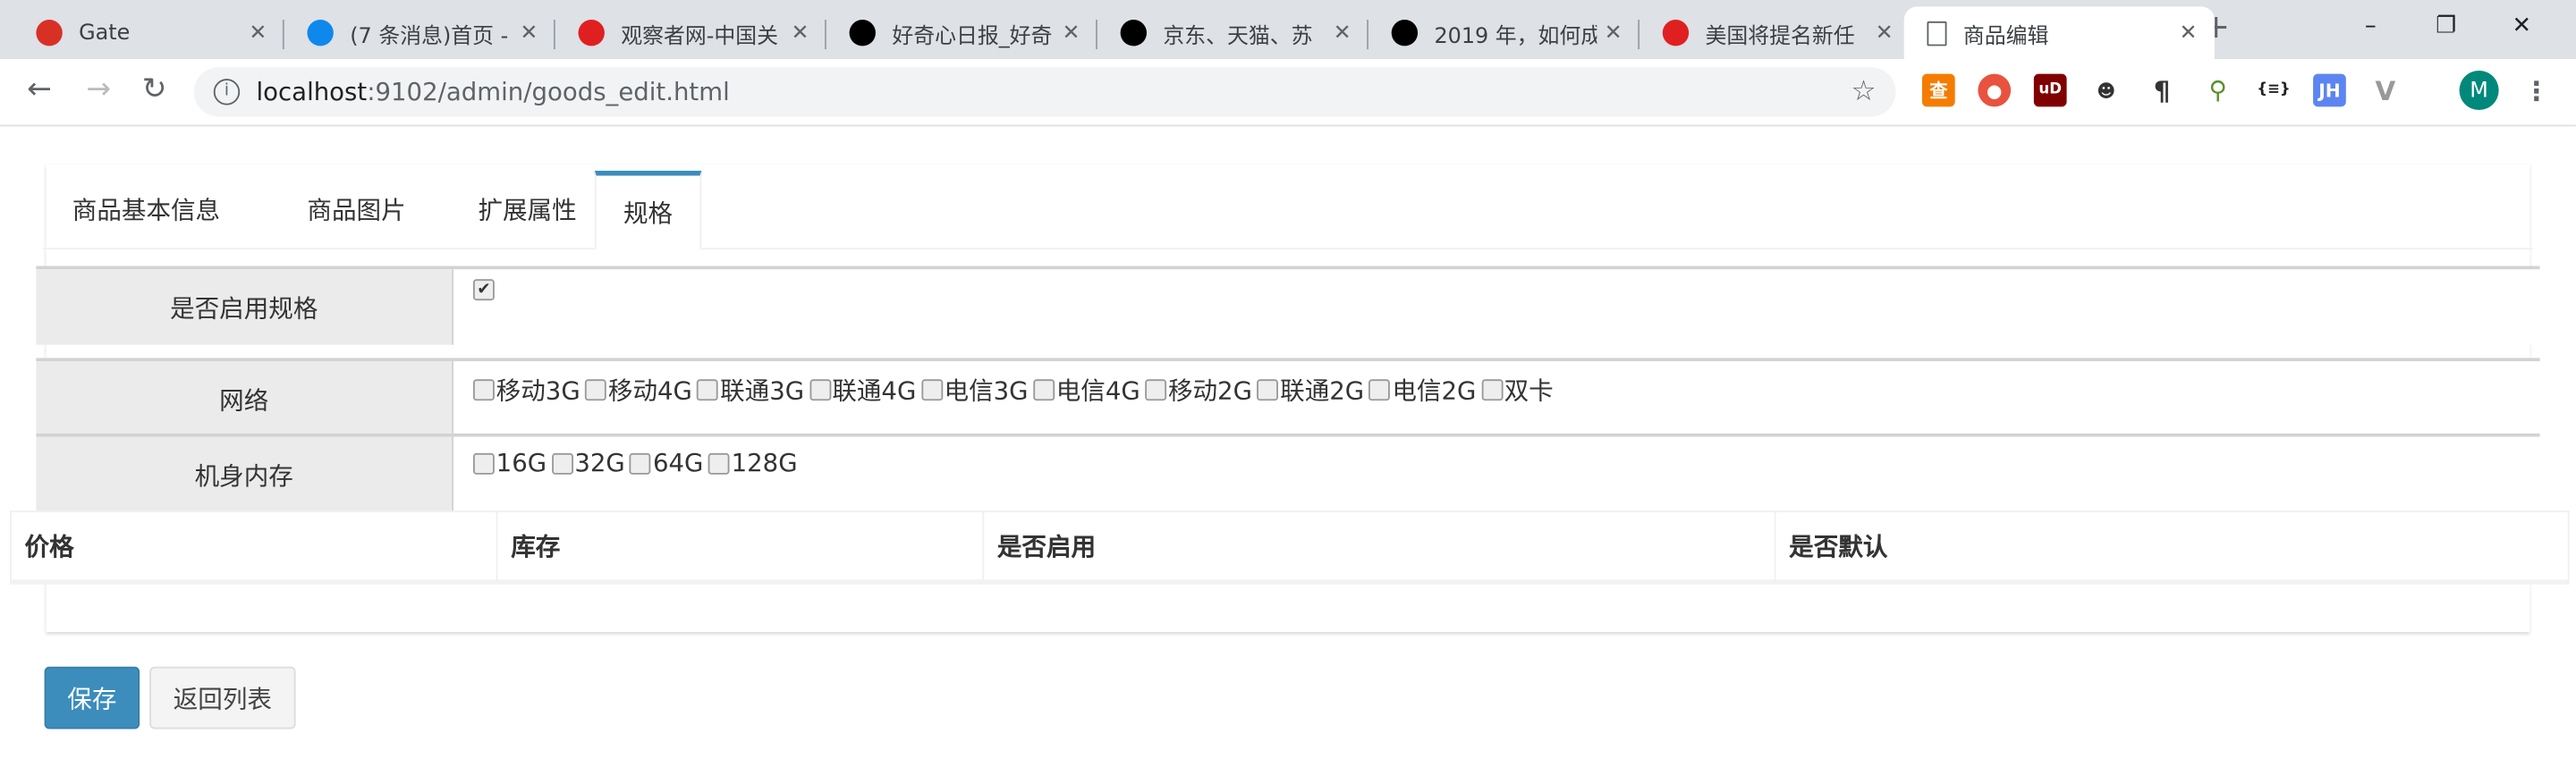 This screenshot has width=2576, height=784. What do you see at coordinates (2521, 26) in the screenshot?
I see `close-window-button: ✕` at bounding box center [2521, 26].